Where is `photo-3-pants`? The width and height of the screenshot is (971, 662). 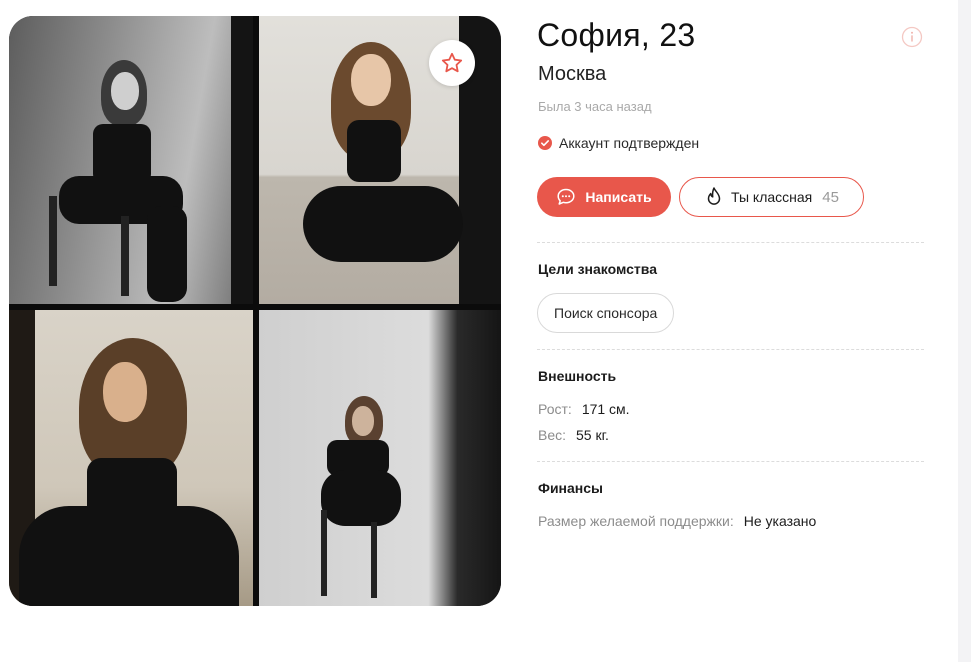 photo-3-pants is located at coordinates (129, 556).